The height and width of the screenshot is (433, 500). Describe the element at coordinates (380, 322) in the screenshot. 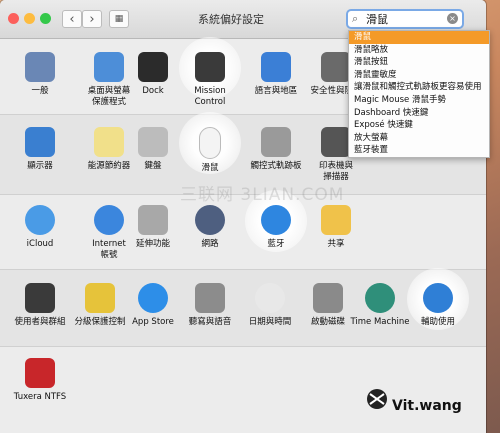

I see `pane-label: Time Machine` at that location.